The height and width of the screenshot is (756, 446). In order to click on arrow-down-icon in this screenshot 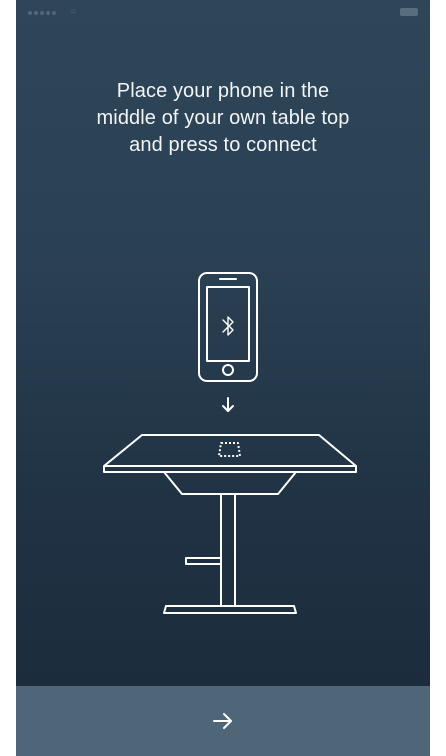, I will do `click(228, 404)`.